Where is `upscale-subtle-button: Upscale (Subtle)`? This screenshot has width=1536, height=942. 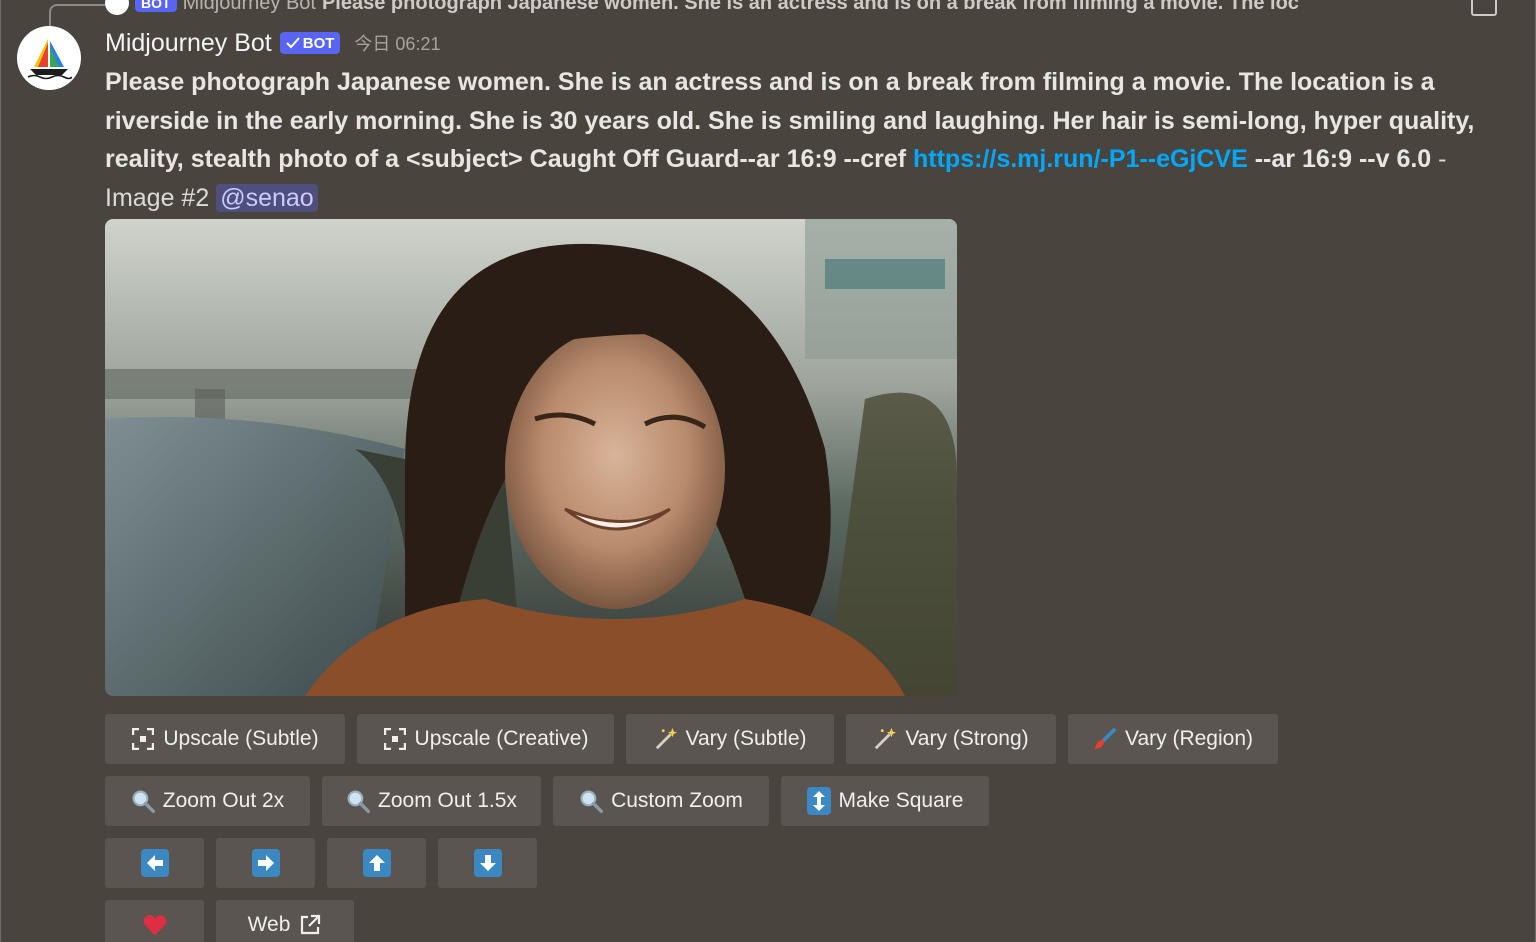 upscale-subtle-button: Upscale (Subtle) is located at coordinates (225, 739).